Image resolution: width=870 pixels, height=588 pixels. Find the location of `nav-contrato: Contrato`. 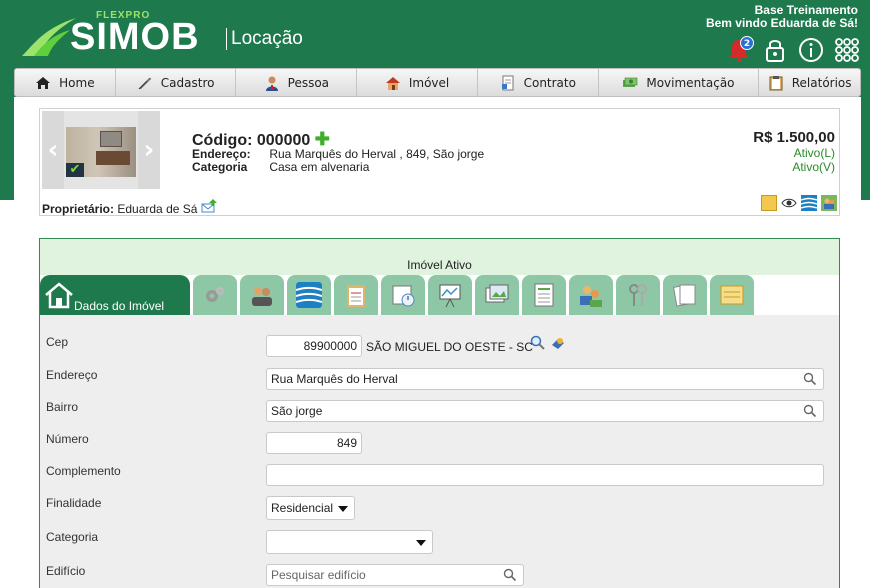

nav-contrato: Contrato is located at coordinates (538, 82).